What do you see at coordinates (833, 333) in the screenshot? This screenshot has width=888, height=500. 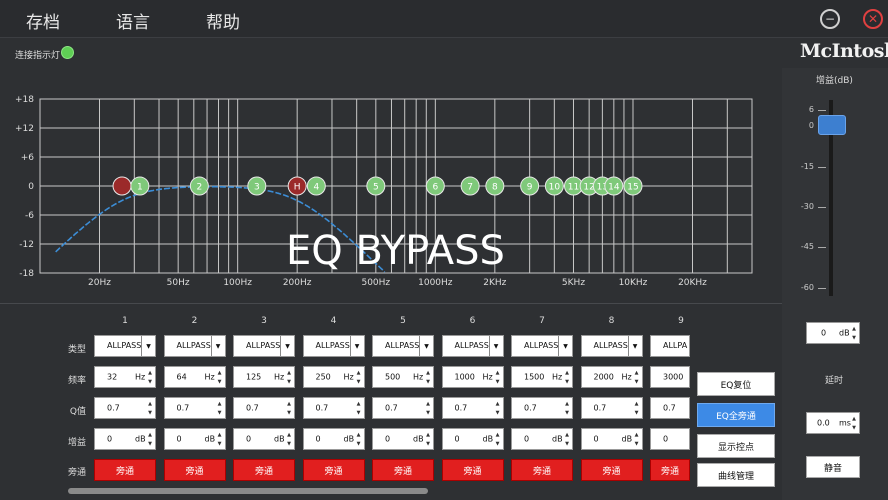 I see `master-gain-input: 0 dB ▲ ▼` at bounding box center [833, 333].